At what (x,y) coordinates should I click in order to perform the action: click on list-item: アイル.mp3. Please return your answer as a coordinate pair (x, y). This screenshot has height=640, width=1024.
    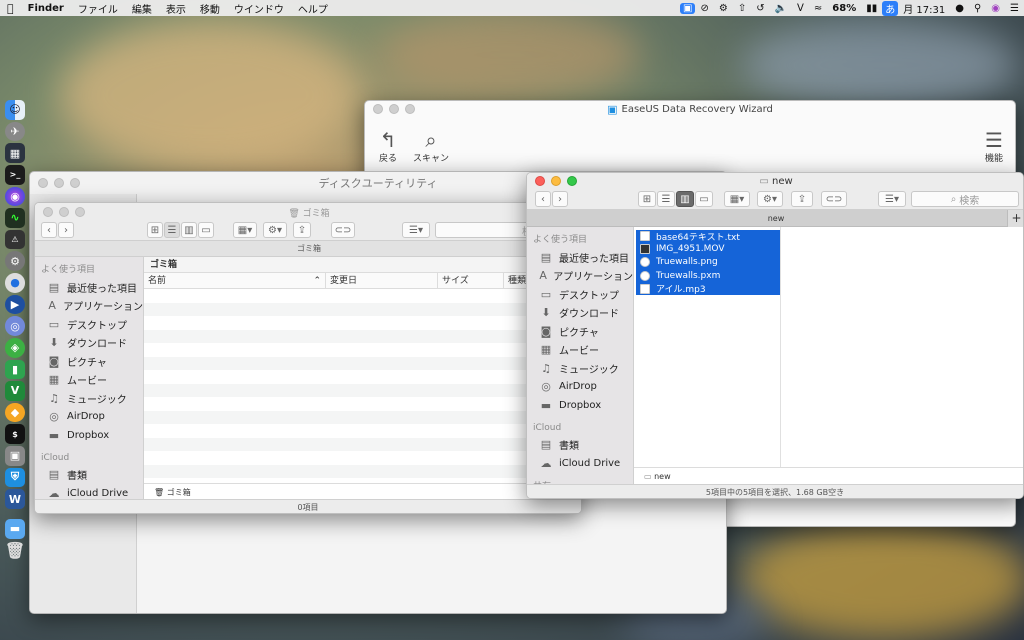
    Looking at the image, I should click on (708, 288).